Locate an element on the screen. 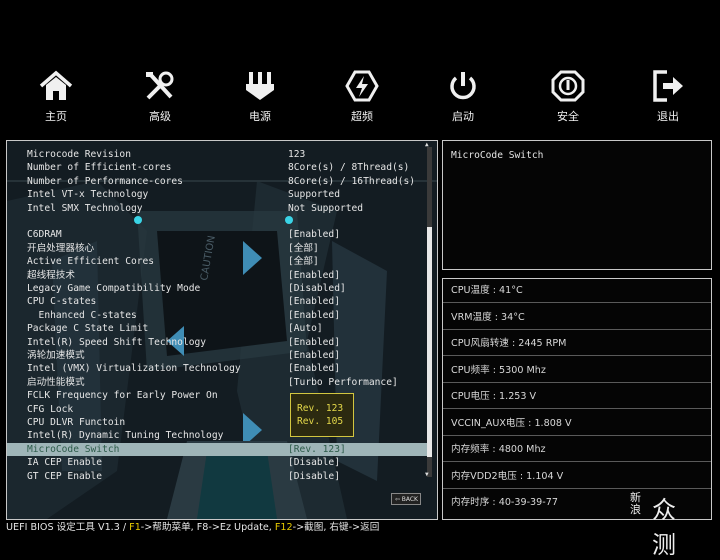 This screenshot has height=560, width=720. nav-advanced: 高级 is located at coordinates (160, 97).